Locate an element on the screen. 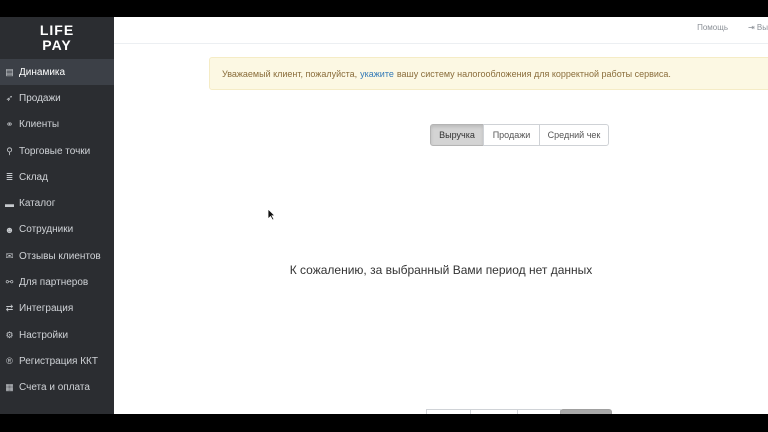 The image size is (768, 432). sidebar-item-label: Склад is located at coordinates (33, 177).